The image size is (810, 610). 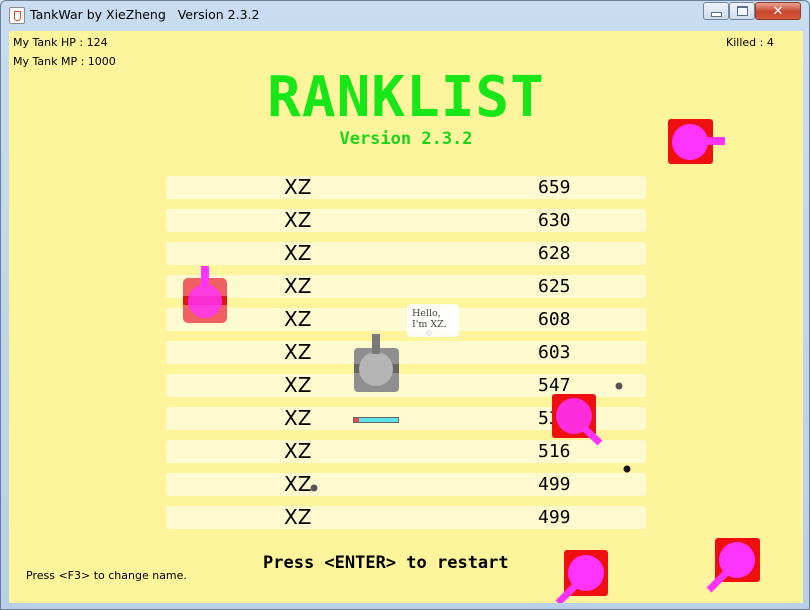 I want to click on minimize-button, so click(x=716, y=11).